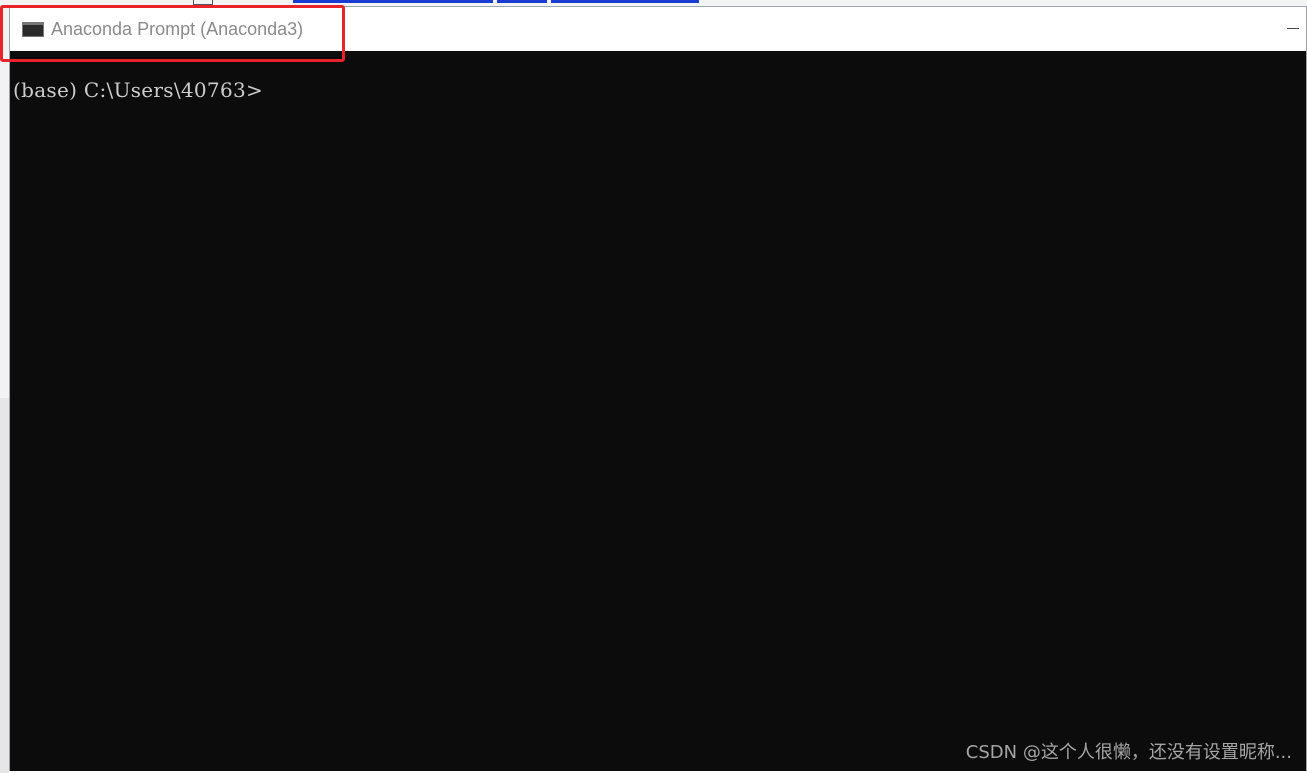  What do you see at coordinates (203, 2) in the screenshot?
I see `background-icon` at bounding box center [203, 2].